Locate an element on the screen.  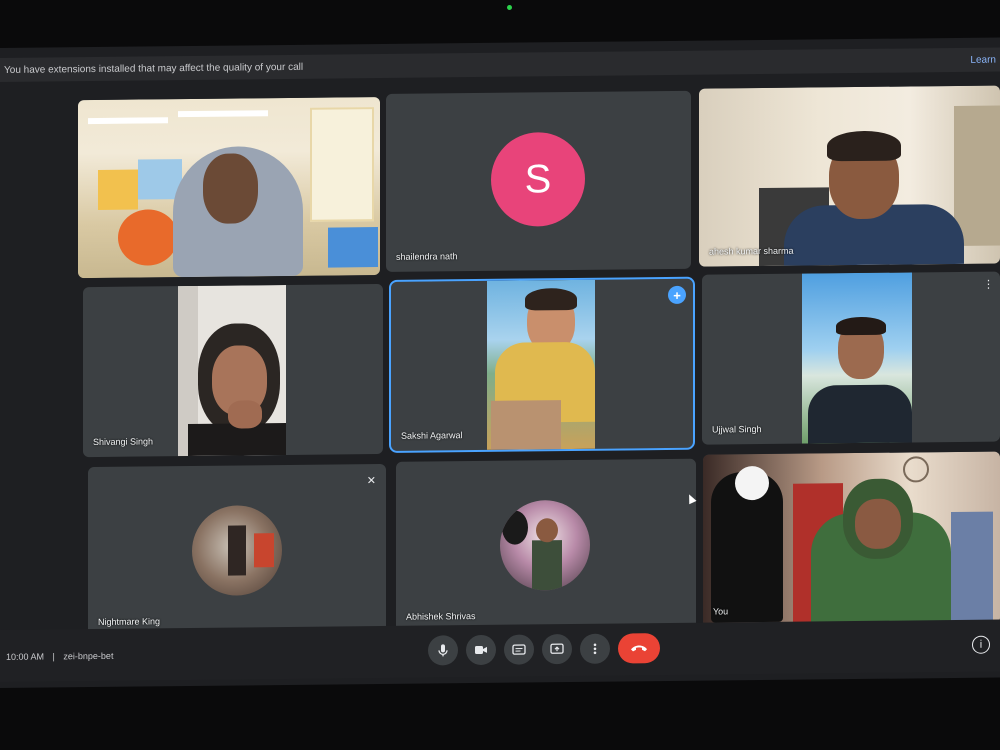
more-options-icon is located at coordinates (595, 649).